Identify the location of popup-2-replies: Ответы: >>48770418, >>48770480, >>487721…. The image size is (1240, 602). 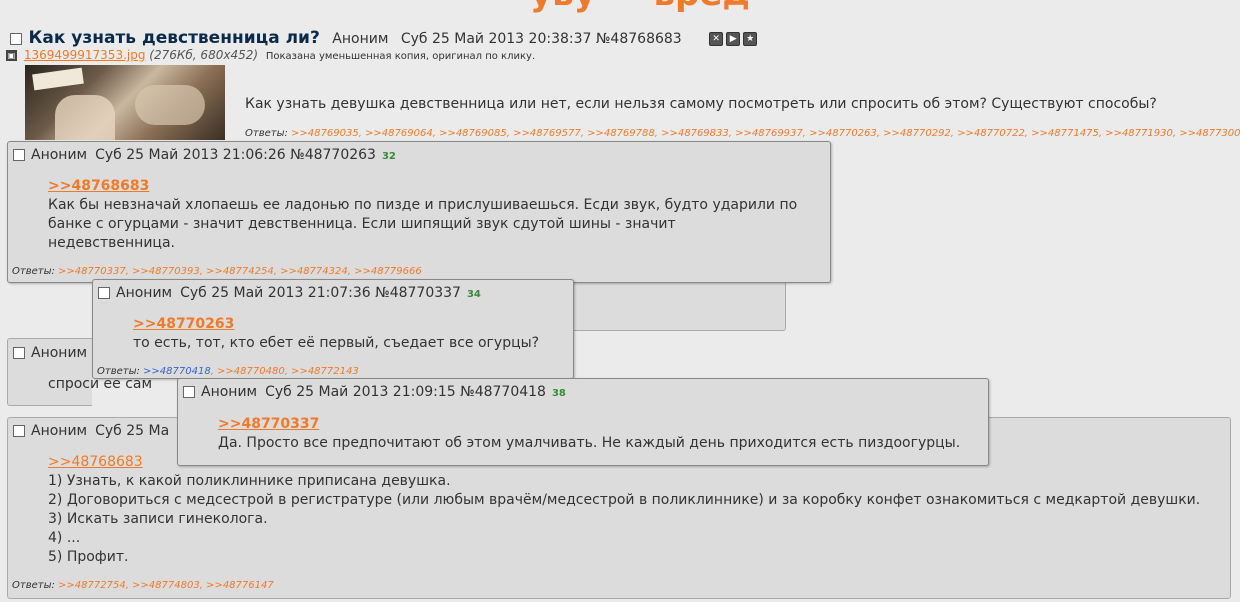
(228, 371).